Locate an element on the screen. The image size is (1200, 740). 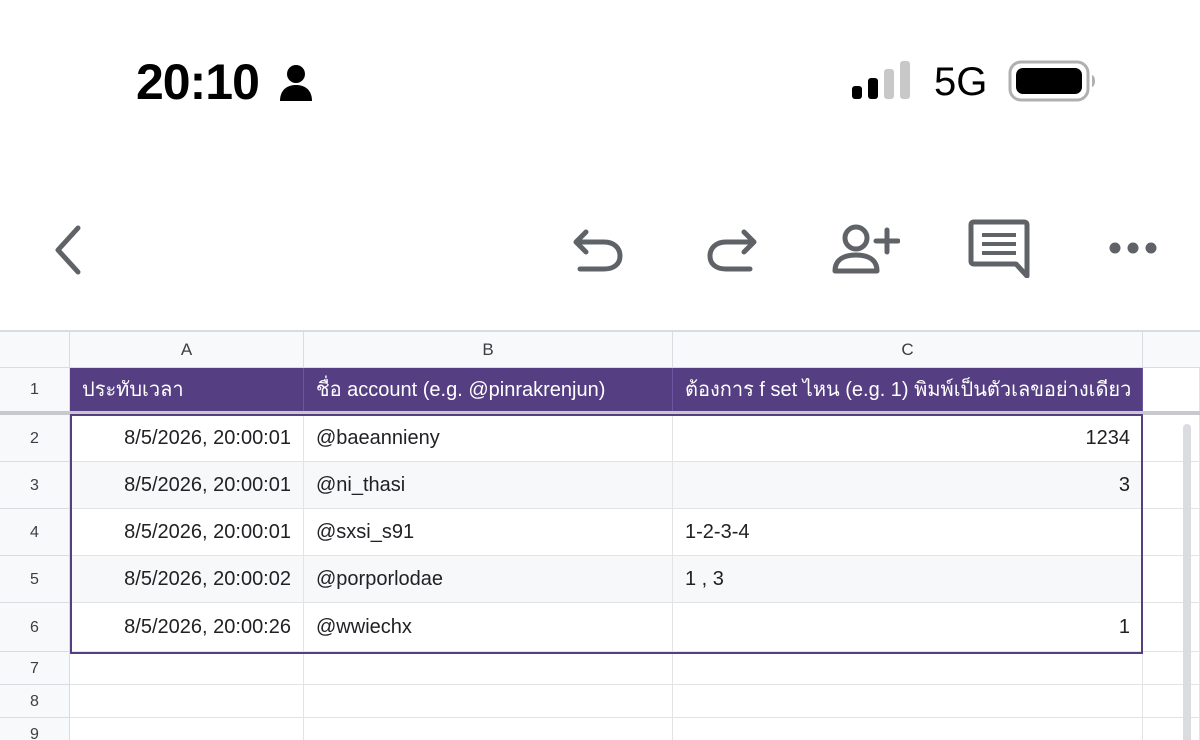
column-header-c: C is located at coordinates (908, 350).